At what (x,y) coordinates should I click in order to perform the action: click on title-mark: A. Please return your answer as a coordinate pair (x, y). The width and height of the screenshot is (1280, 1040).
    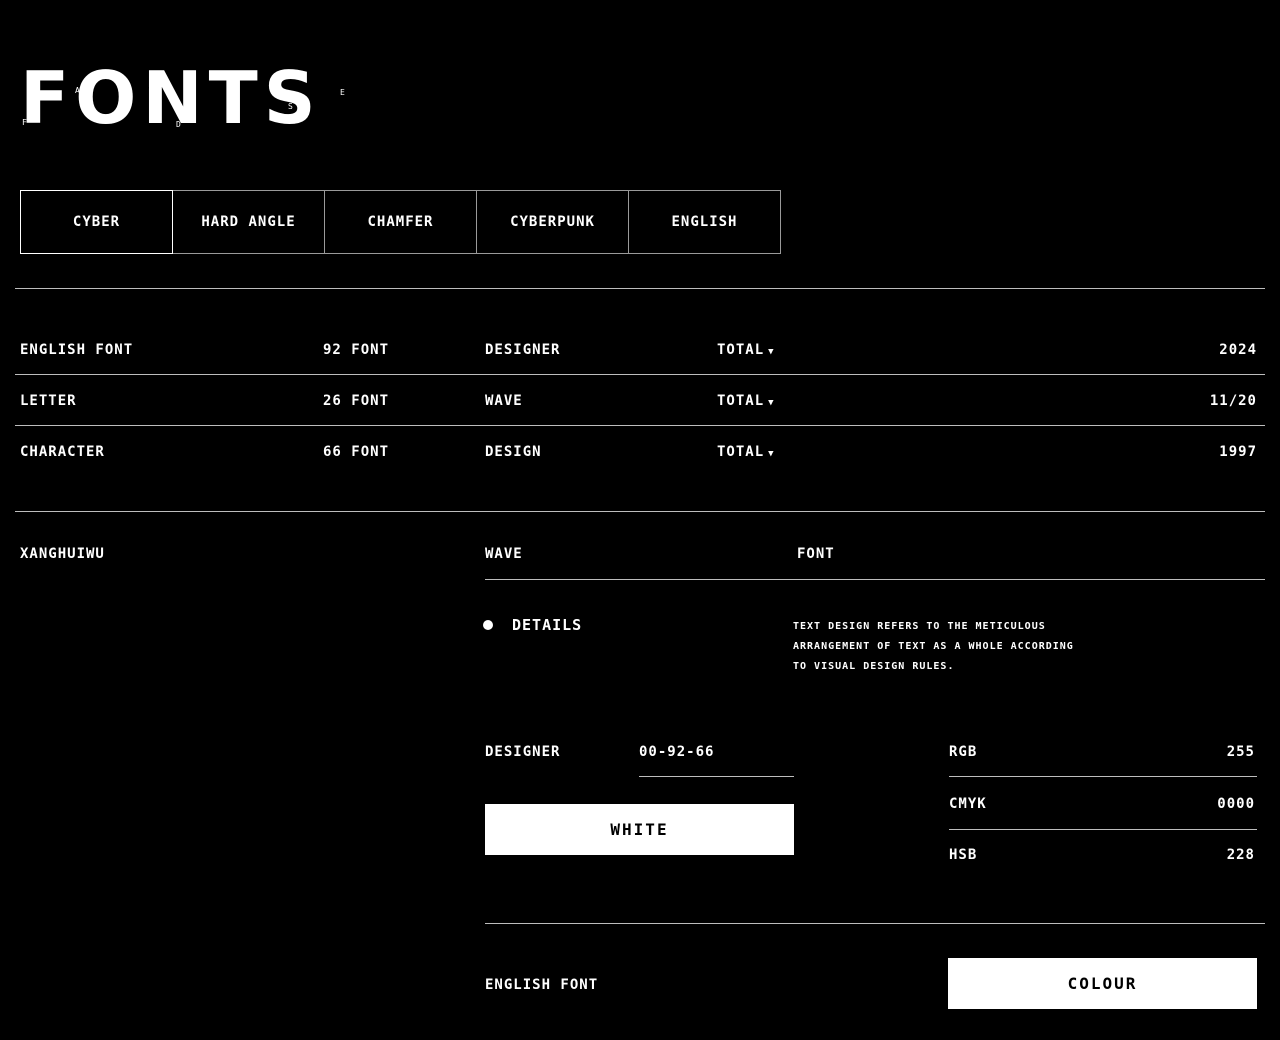
    Looking at the image, I should click on (78, 90).